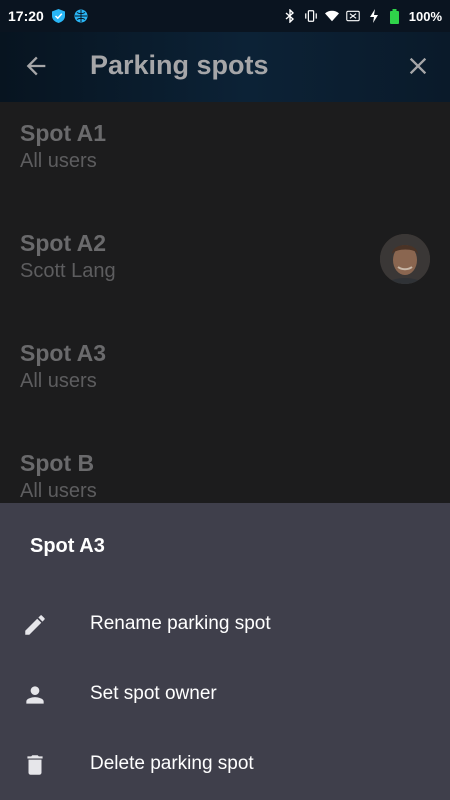 The image size is (450, 800). Describe the element at coordinates (225, 467) in the screenshot. I see `spot-list-item: Spot B All users` at that location.